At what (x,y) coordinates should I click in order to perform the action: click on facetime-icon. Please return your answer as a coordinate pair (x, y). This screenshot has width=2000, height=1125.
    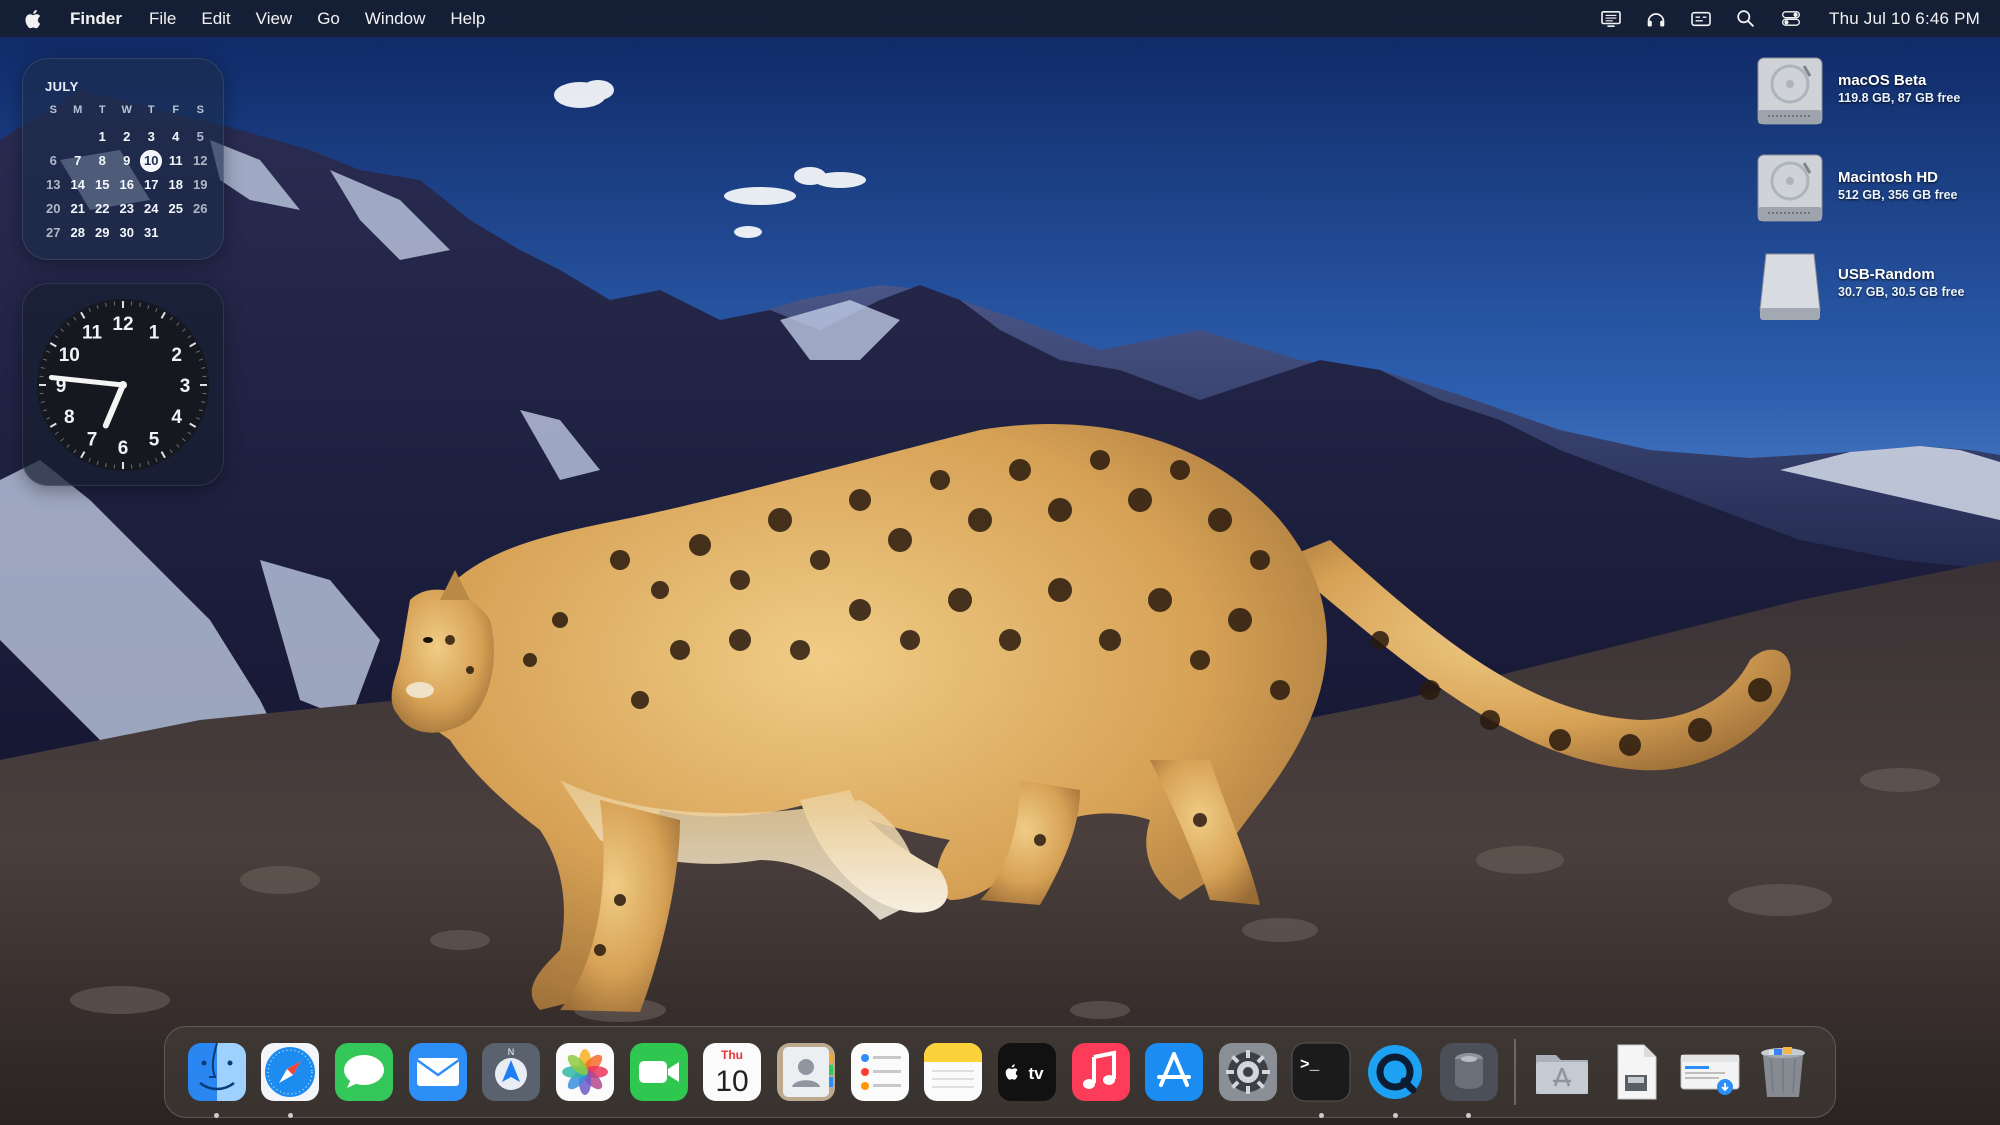
    Looking at the image, I should click on (658, 1072).